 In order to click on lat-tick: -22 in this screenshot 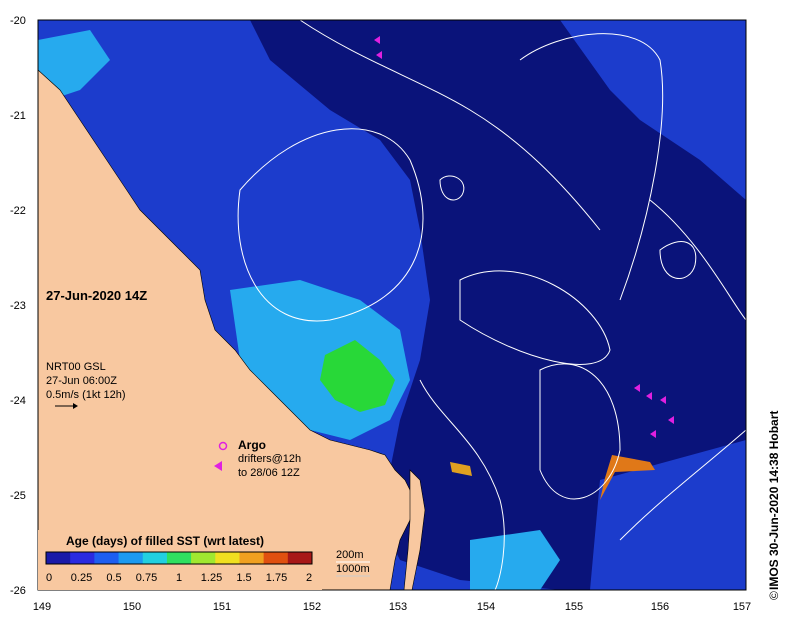, I will do `click(18, 211)`.